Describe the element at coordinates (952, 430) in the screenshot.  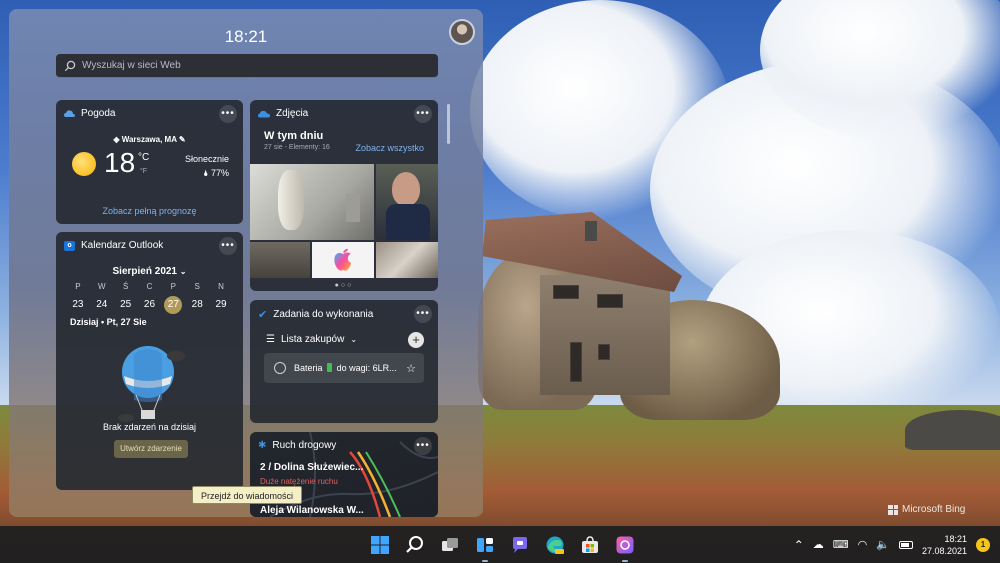
I see `distant-rock` at that location.